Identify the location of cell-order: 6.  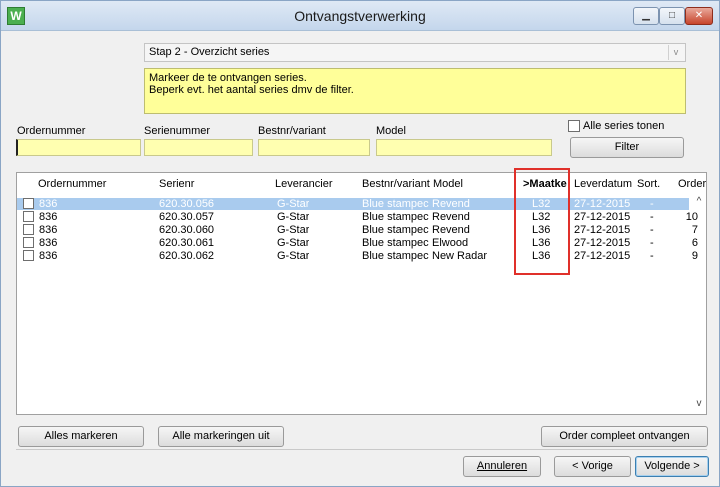
(694, 243).